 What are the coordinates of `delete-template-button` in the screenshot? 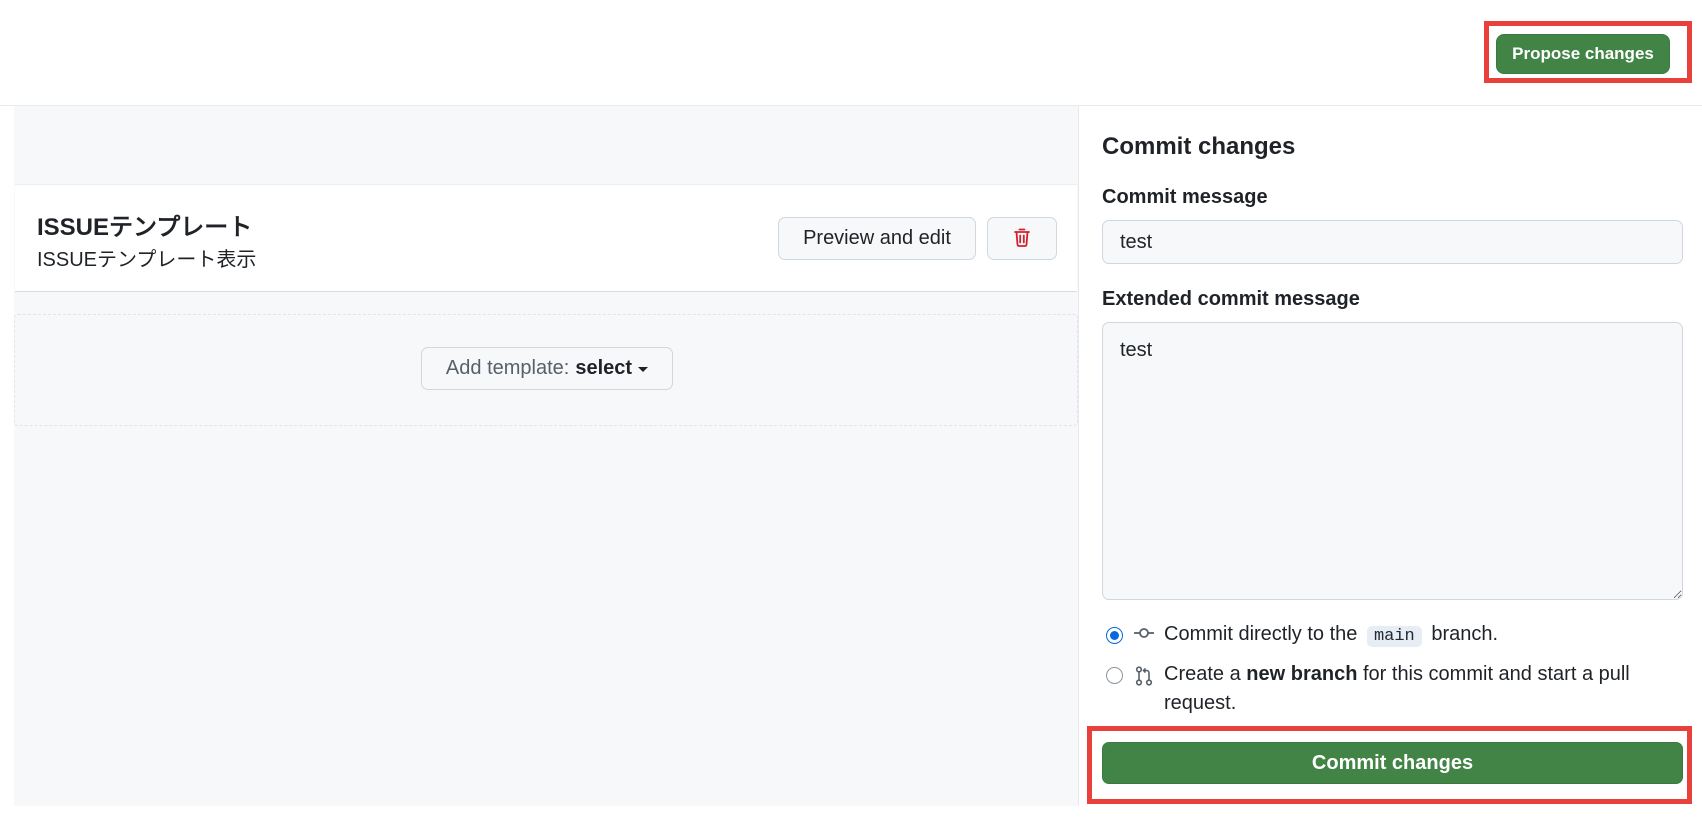 It's located at (1022, 238).